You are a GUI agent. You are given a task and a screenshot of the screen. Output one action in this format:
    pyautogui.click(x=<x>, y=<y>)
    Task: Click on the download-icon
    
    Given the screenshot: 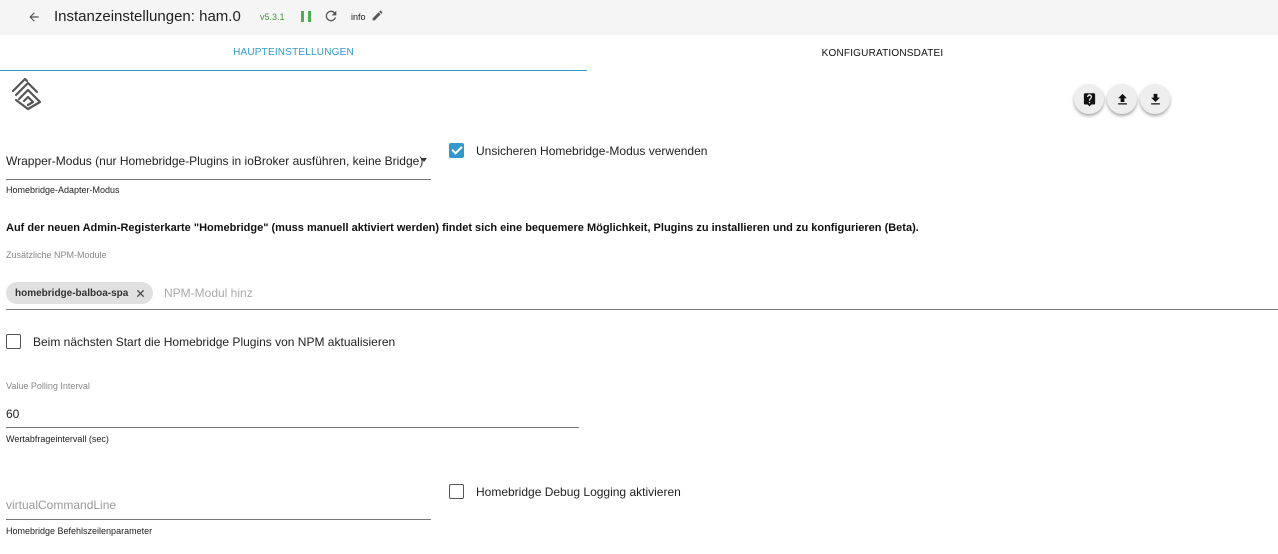 What is the action you would take?
    pyautogui.click(x=1155, y=98)
    